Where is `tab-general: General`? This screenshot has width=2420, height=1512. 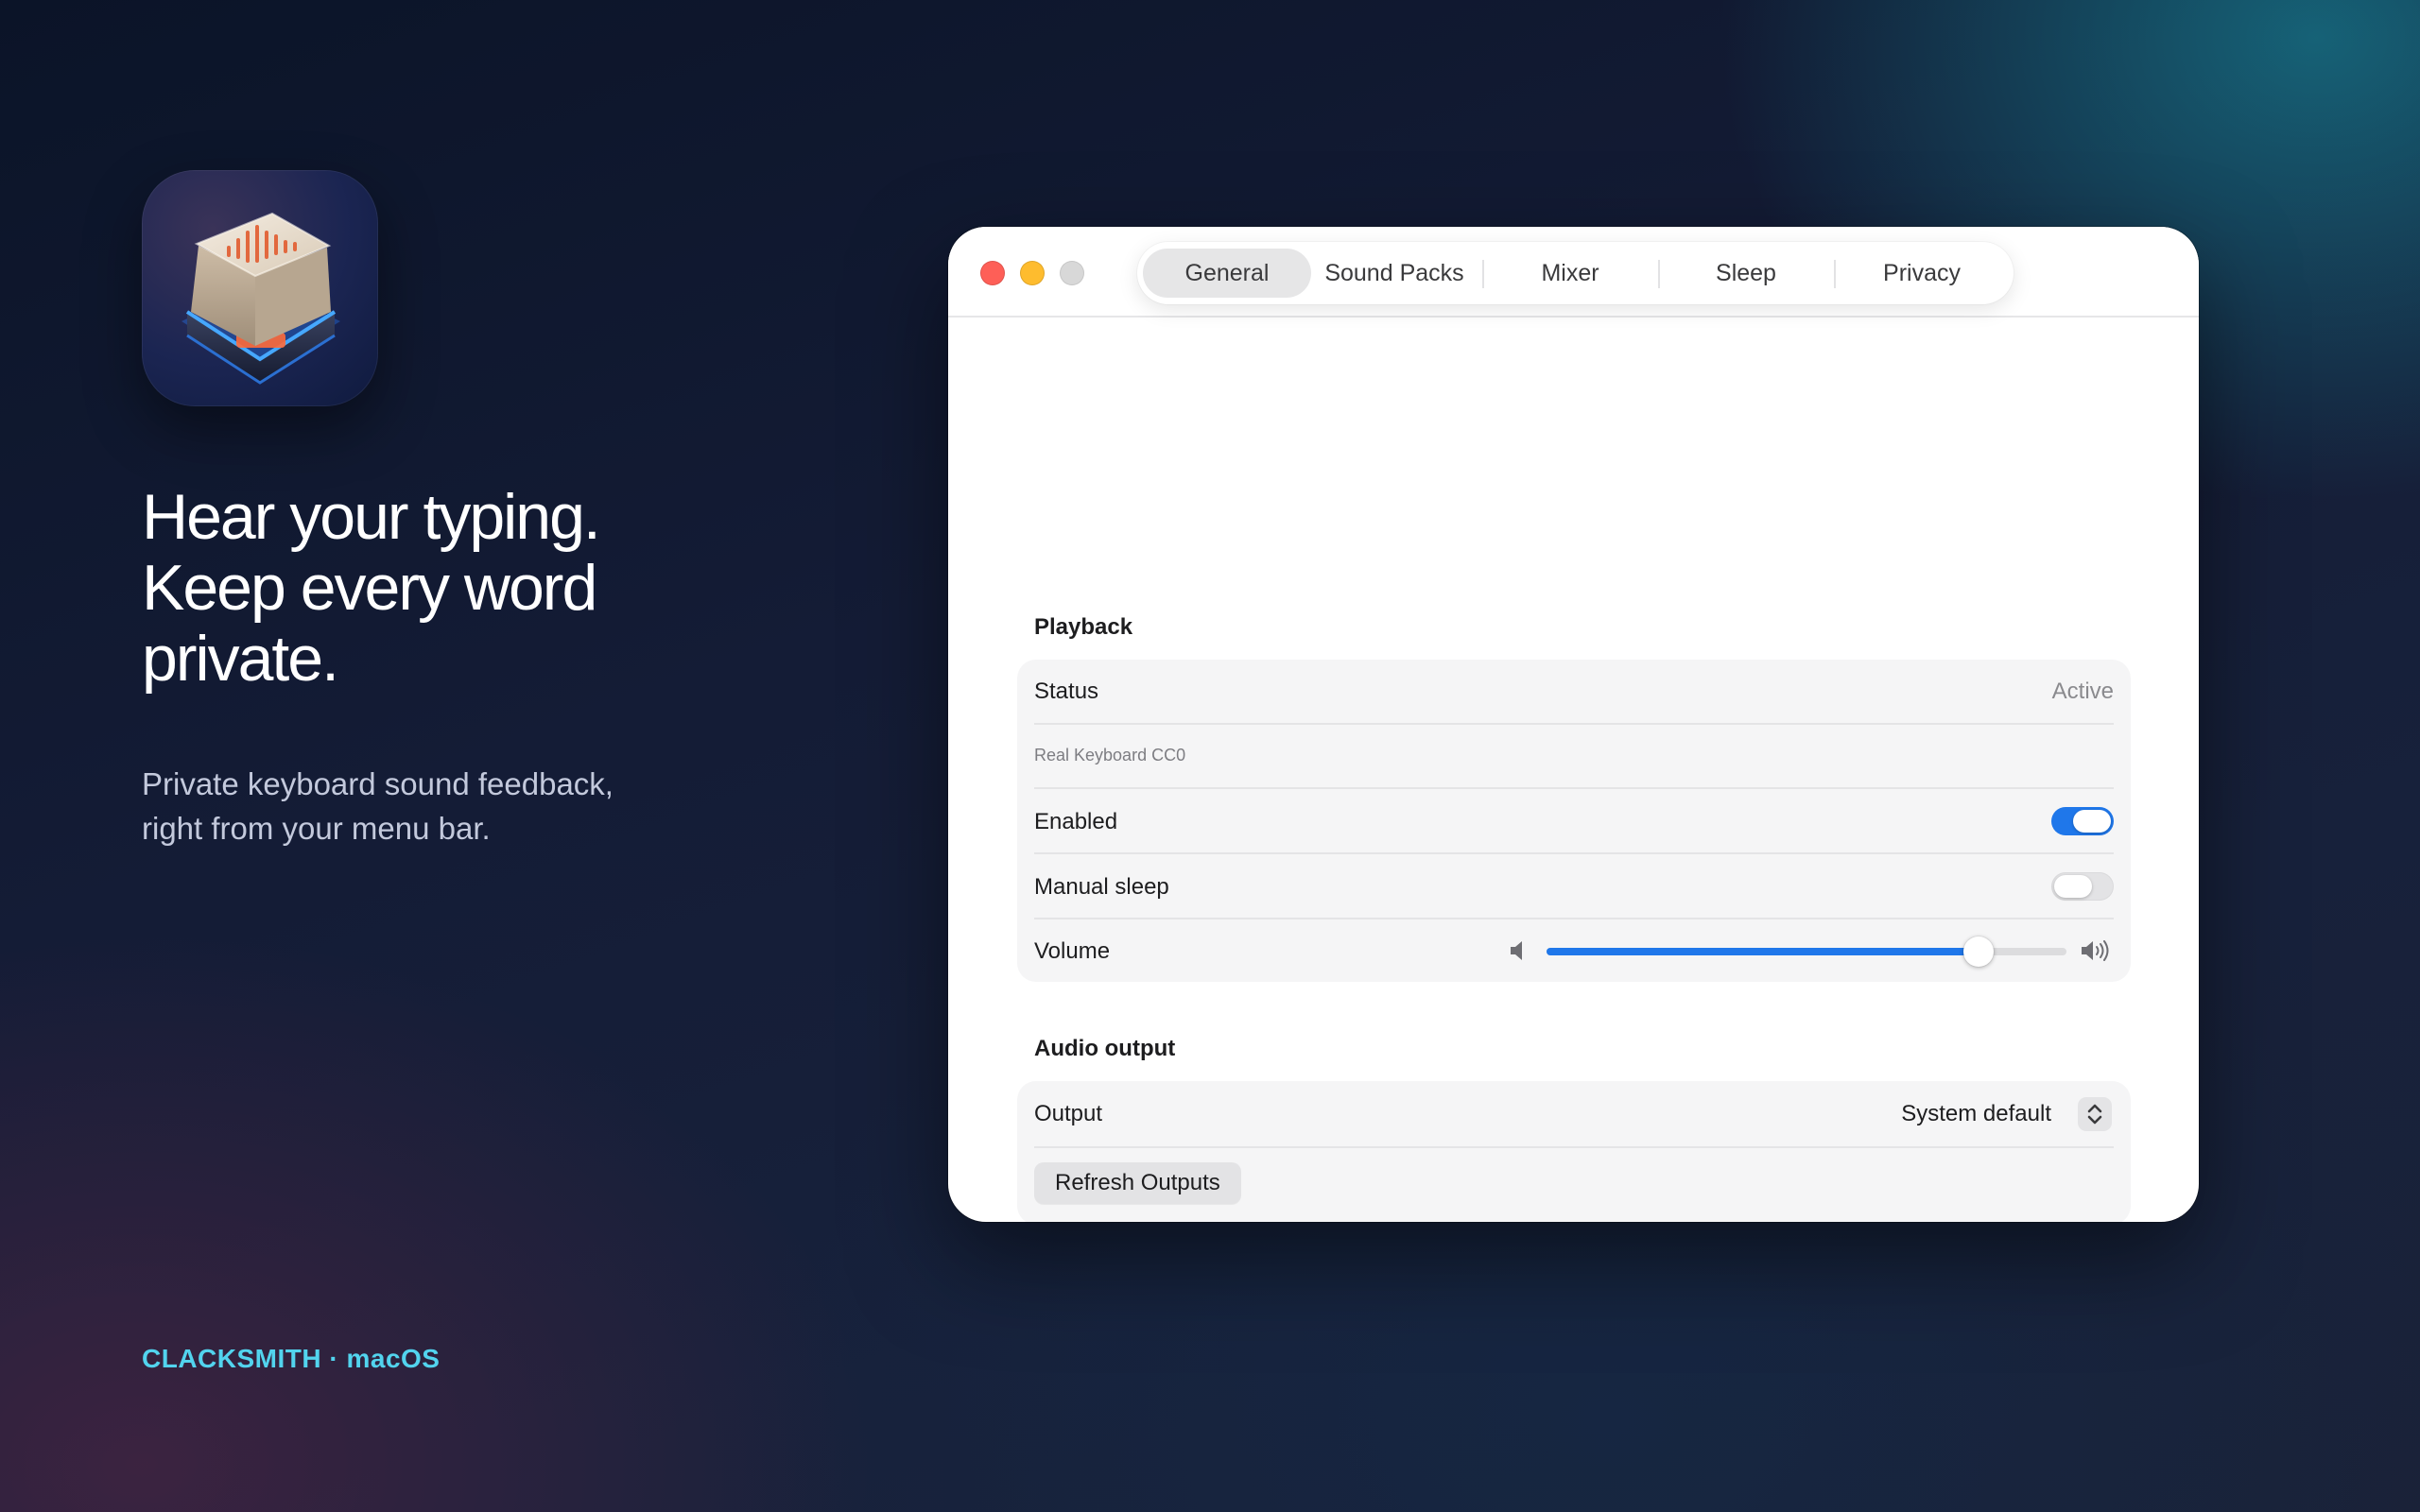 tab-general: General is located at coordinates (1227, 273).